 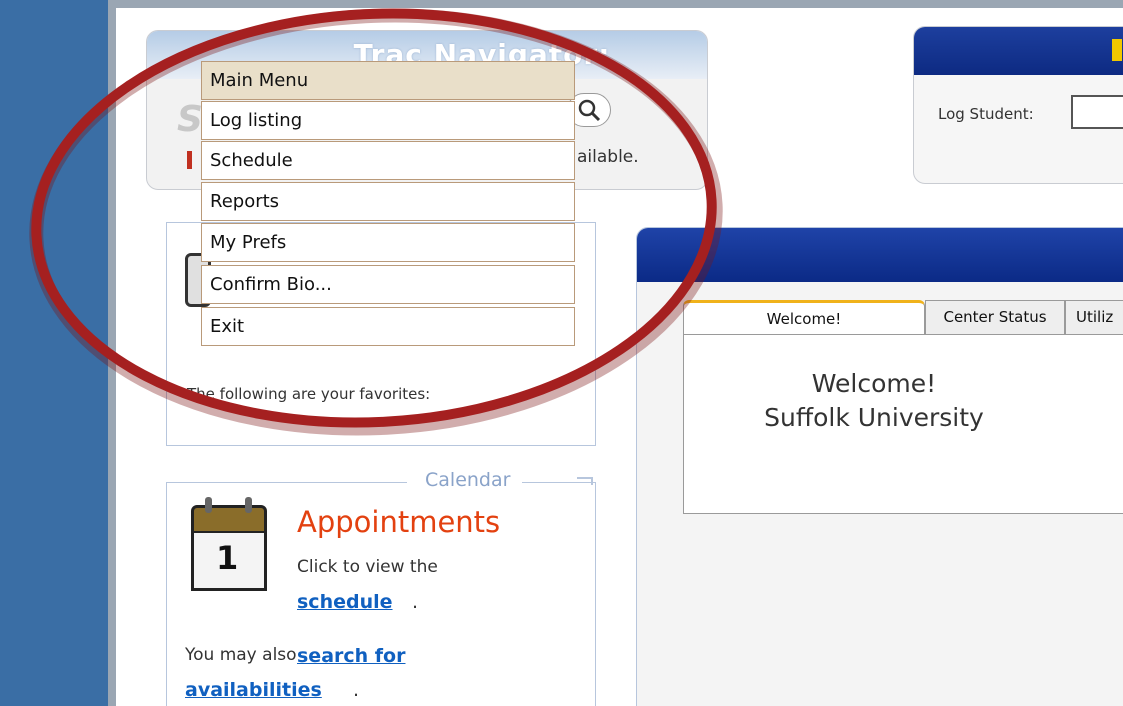 What do you see at coordinates (986, 114) in the screenshot?
I see `log-student-label: Log Student:` at bounding box center [986, 114].